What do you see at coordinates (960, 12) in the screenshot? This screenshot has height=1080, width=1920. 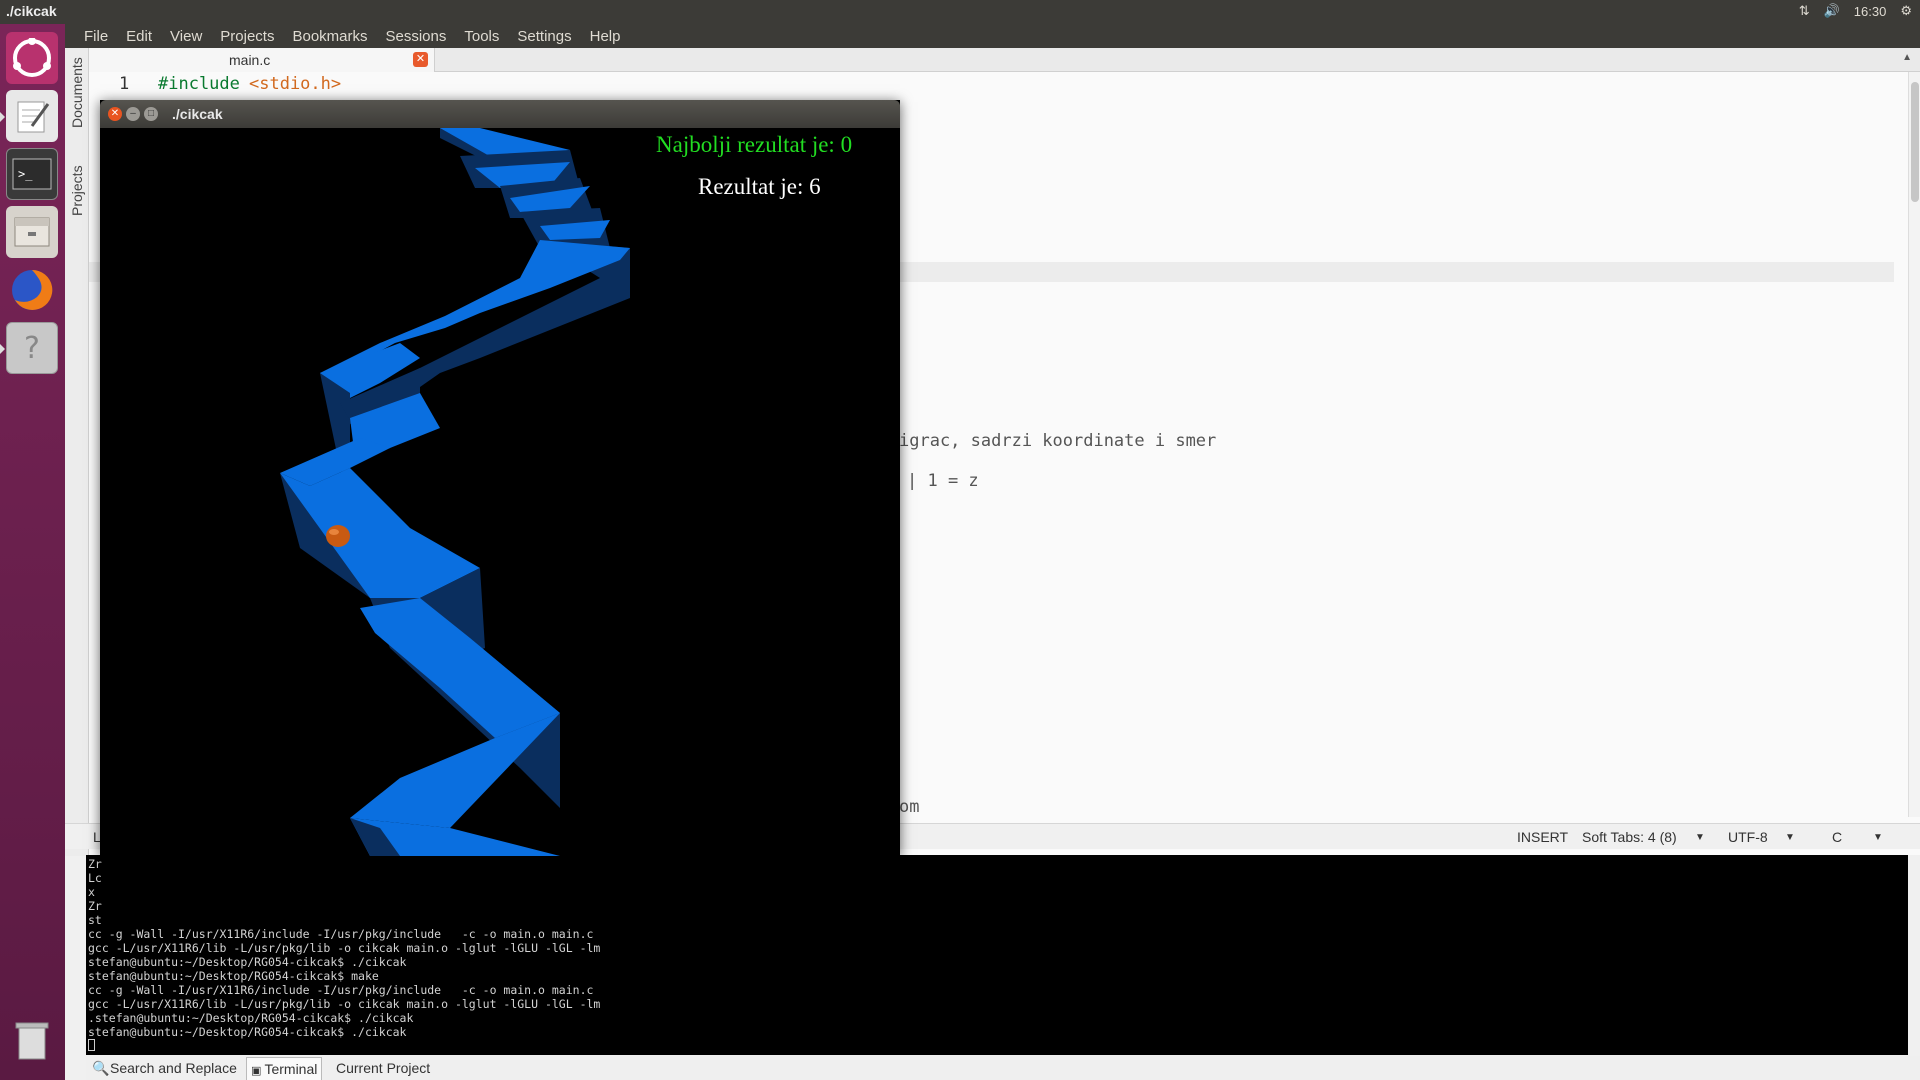 I see `system-top-bar: ./cikcak ⇅ 🔊 16:30 ⚙` at bounding box center [960, 12].